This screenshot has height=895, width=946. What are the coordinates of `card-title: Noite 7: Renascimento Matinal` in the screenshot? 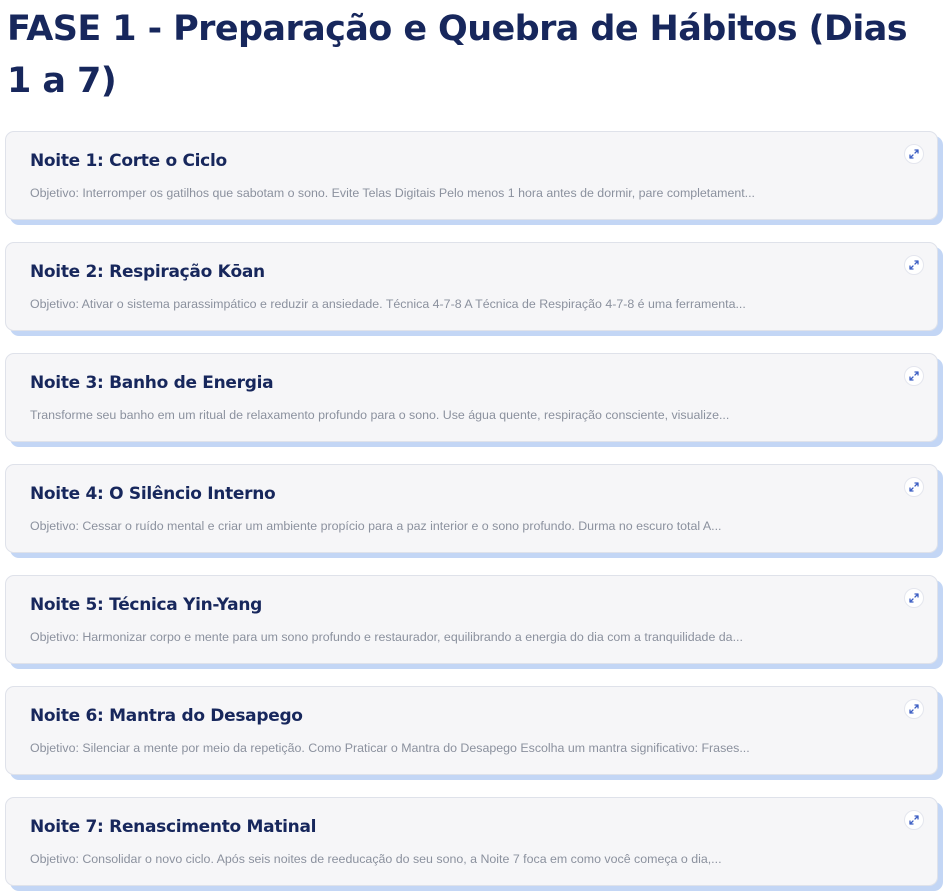 It's located at (173, 827).